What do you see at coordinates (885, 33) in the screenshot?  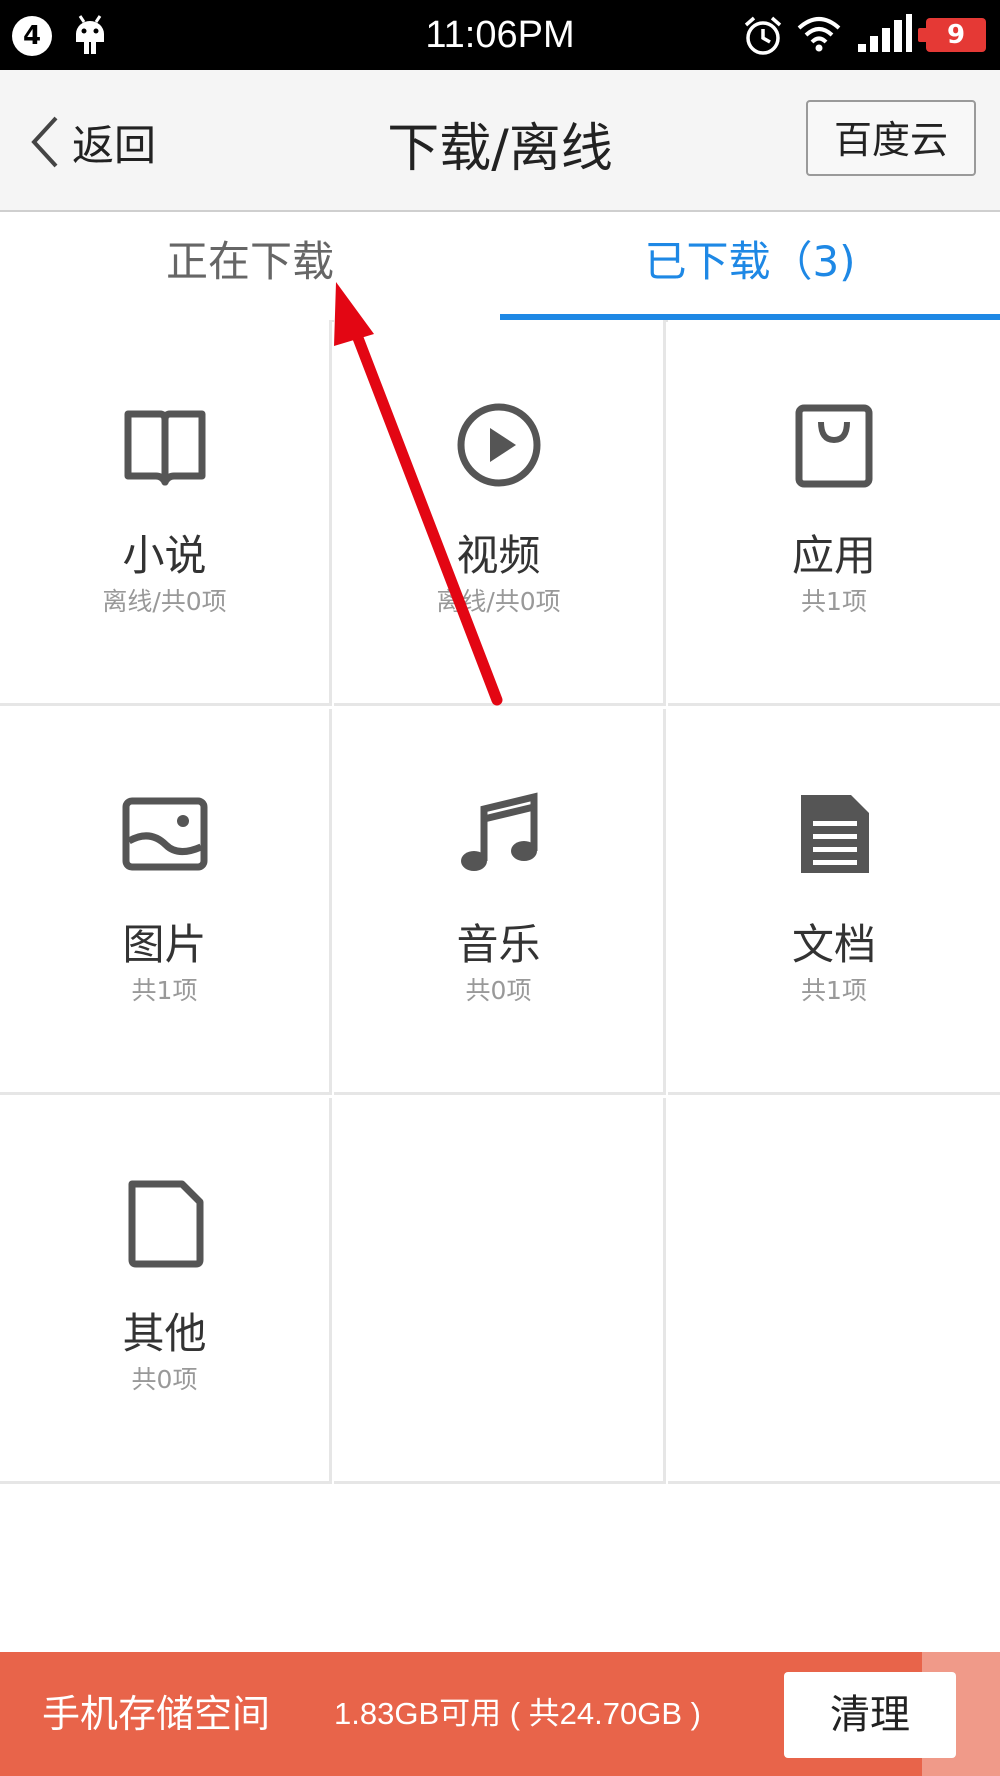 I see `signal-icon` at bounding box center [885, 33].